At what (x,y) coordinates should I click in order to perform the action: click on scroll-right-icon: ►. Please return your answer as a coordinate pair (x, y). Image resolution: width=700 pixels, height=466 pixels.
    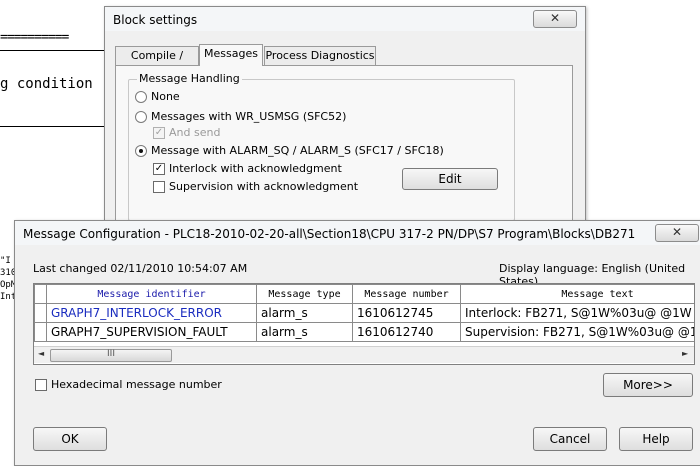
    Looking at the image, I should click on (685, 353).